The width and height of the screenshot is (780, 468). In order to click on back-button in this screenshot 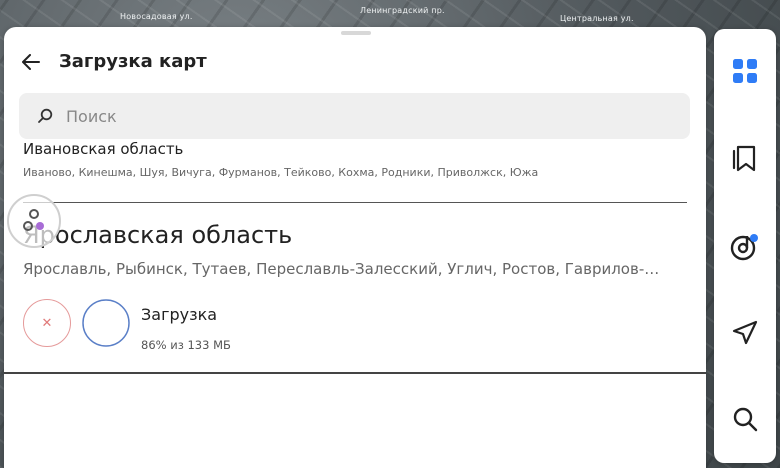, I will do `click(31, 62)`.